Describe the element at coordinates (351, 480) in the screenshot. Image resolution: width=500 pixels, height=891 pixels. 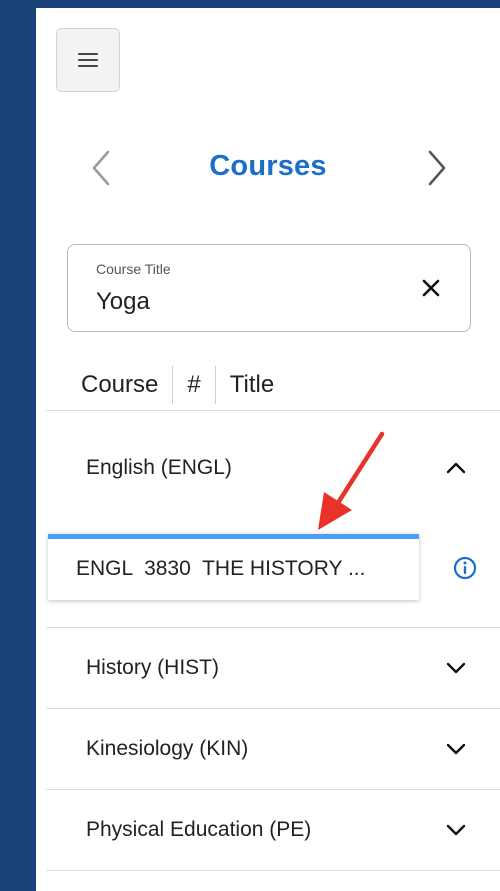
I see `annotation-arrow-icon` at that location.